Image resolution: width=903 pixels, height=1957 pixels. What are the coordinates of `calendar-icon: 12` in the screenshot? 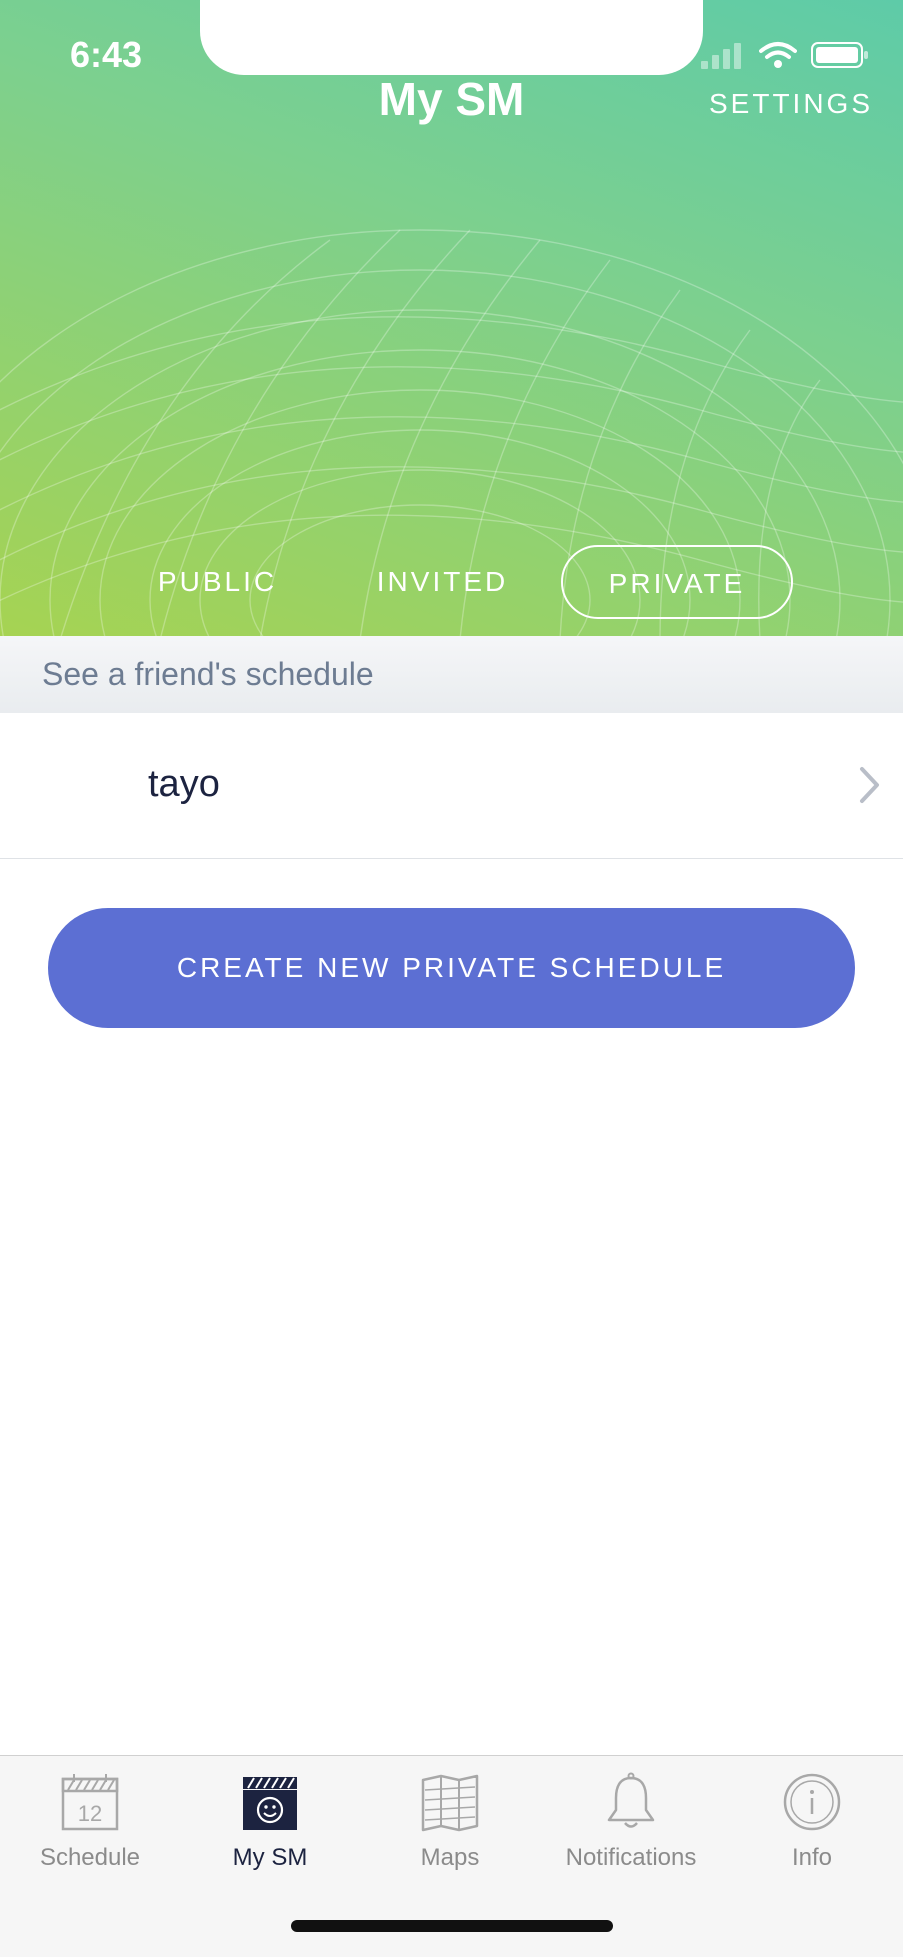 It's located at (90, 1802).